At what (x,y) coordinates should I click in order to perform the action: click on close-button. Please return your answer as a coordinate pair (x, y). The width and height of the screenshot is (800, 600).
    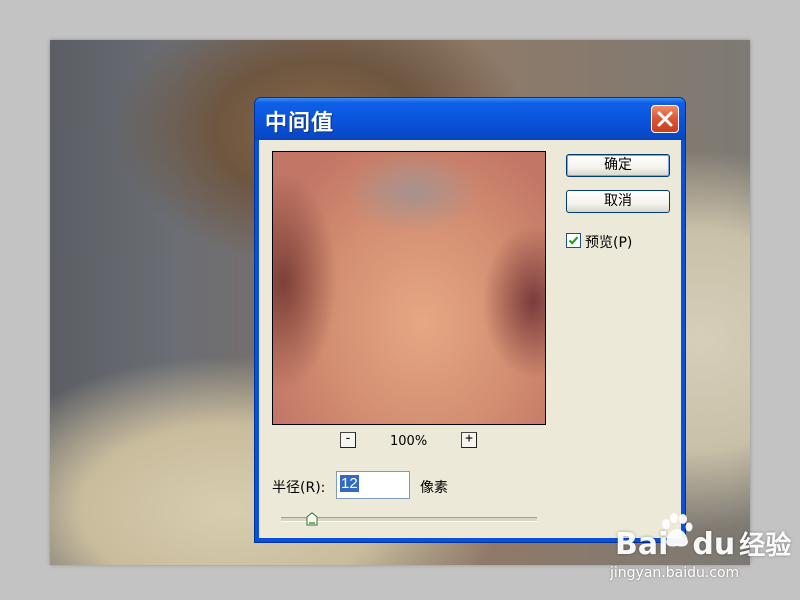
    Looking at the image, I should click on (665, 119).